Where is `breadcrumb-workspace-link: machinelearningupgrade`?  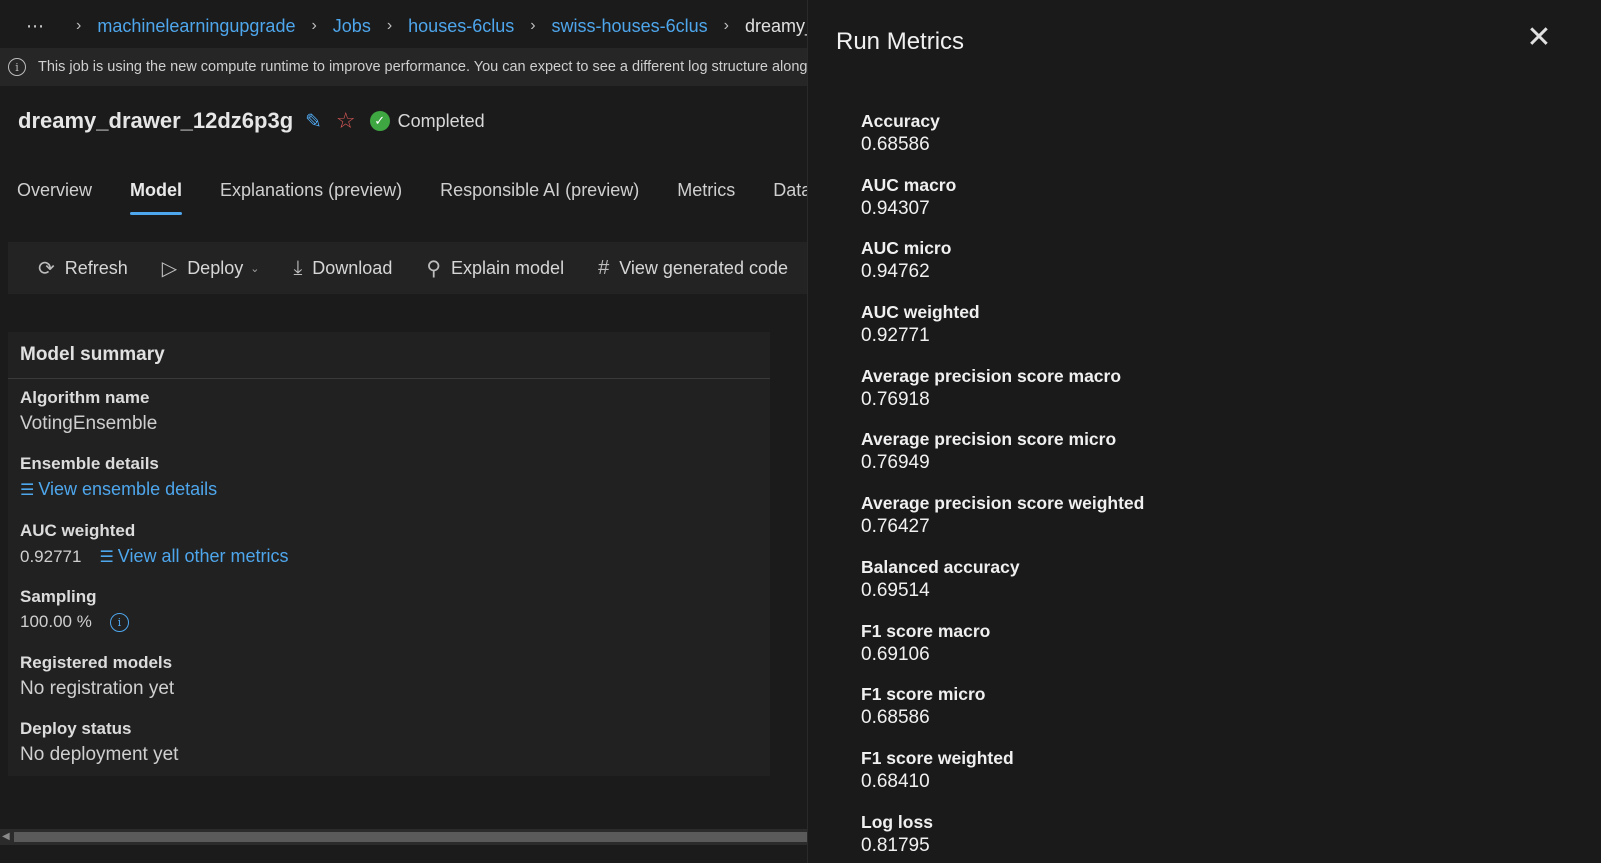
breadcrumb-workspace-link: machinelearningupgrade is located at coordinates (196, 26).